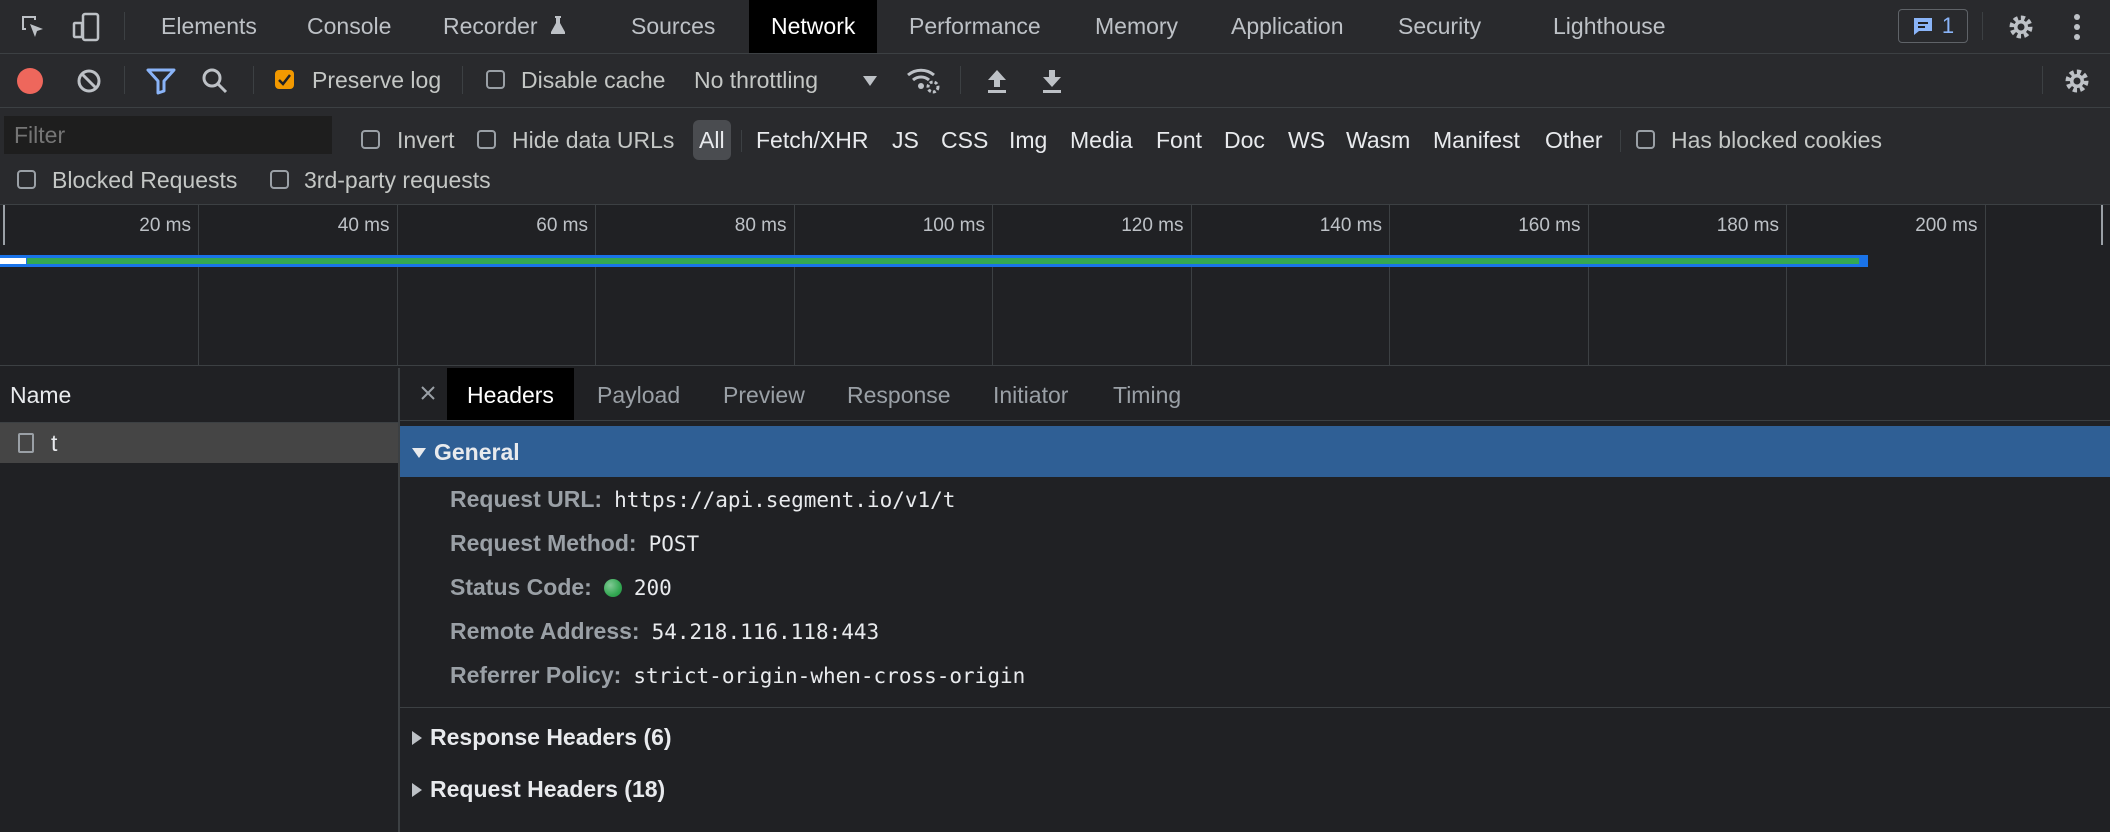 The image size is (2110, 832). What do you see at coordinates (712, 140) in the screenshot?
I see `filter-type-all: All` at bounding box center [712, 140].